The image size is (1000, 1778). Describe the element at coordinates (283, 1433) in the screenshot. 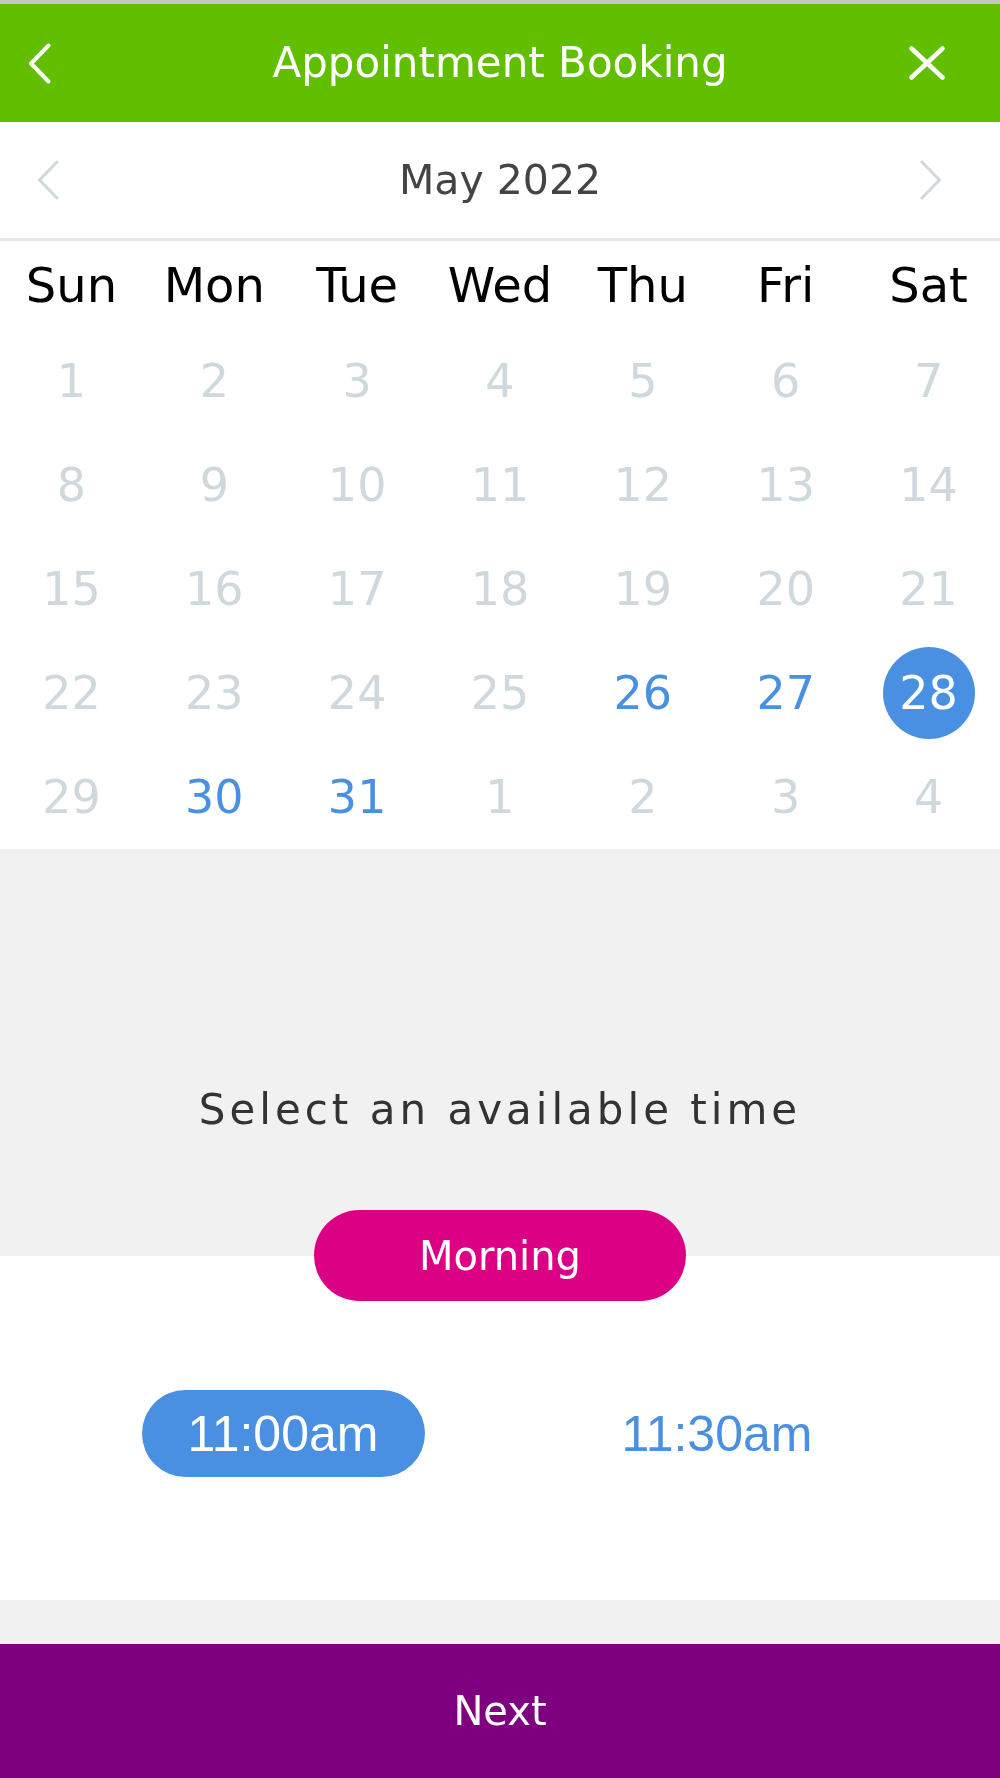

I see `time-slot: 11:00am` at that location.